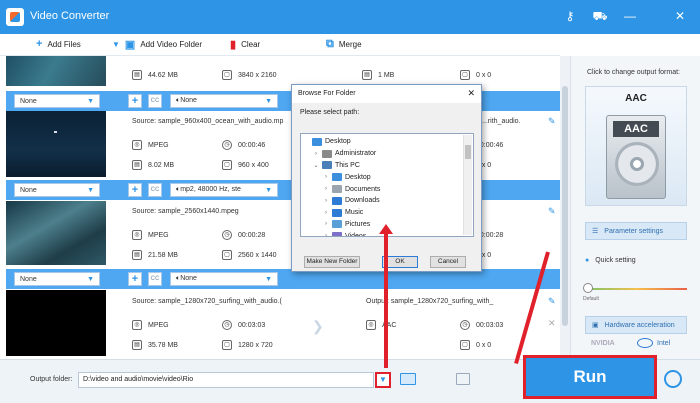  What do you see at coordinates (636, 325) in the screenshot?
I see `hardware-acceleration-button: ▣ Hardware acceleration` at bounding box center [636, 325].